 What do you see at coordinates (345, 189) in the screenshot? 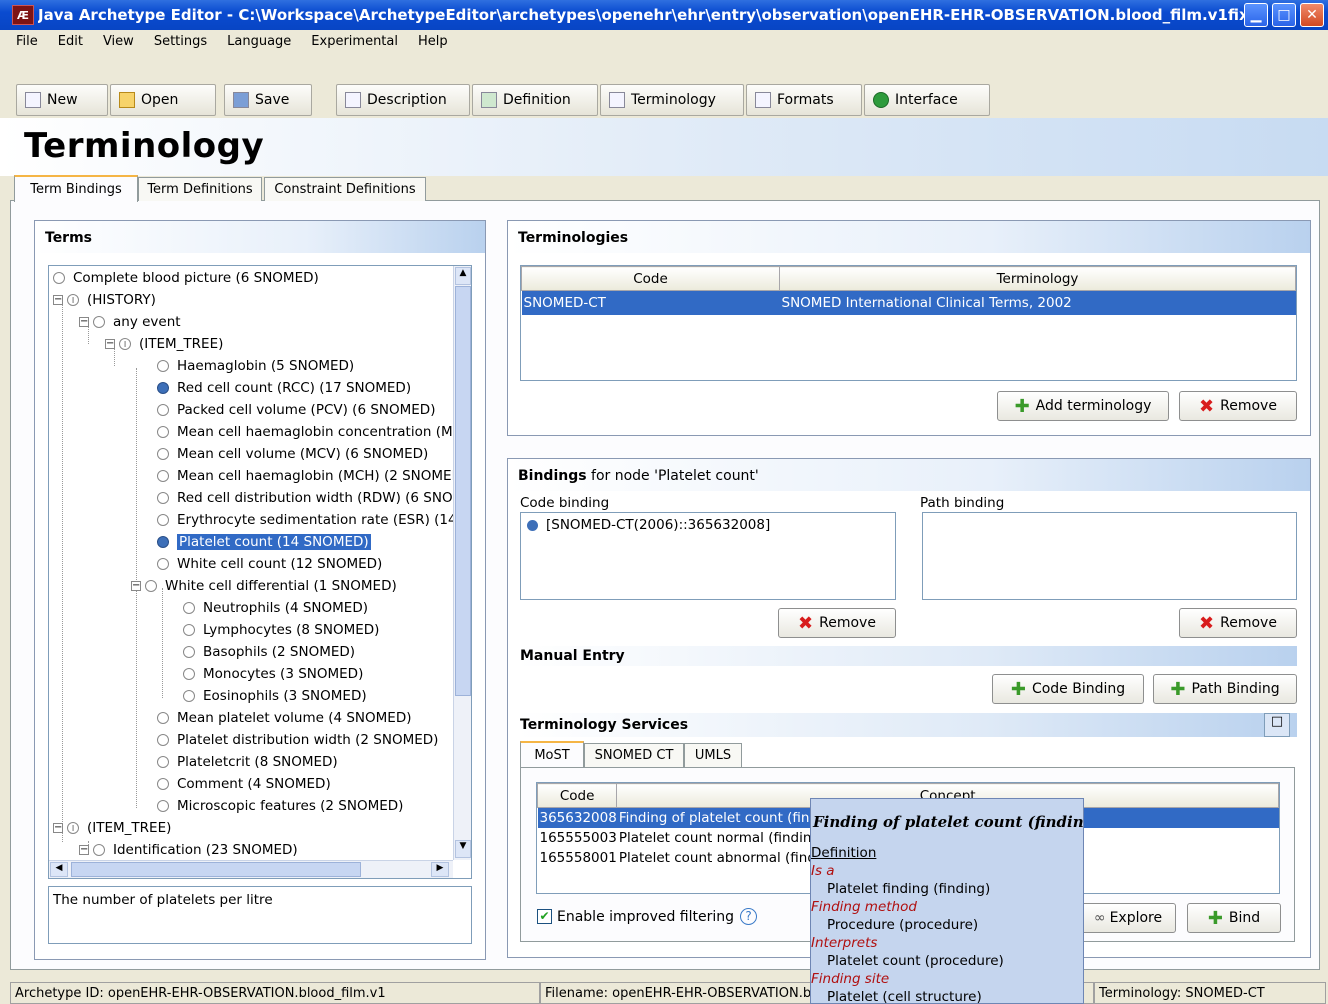
I see `tab-constraint-definitions: Constraint Definitions` at bounding box center [345, 189].